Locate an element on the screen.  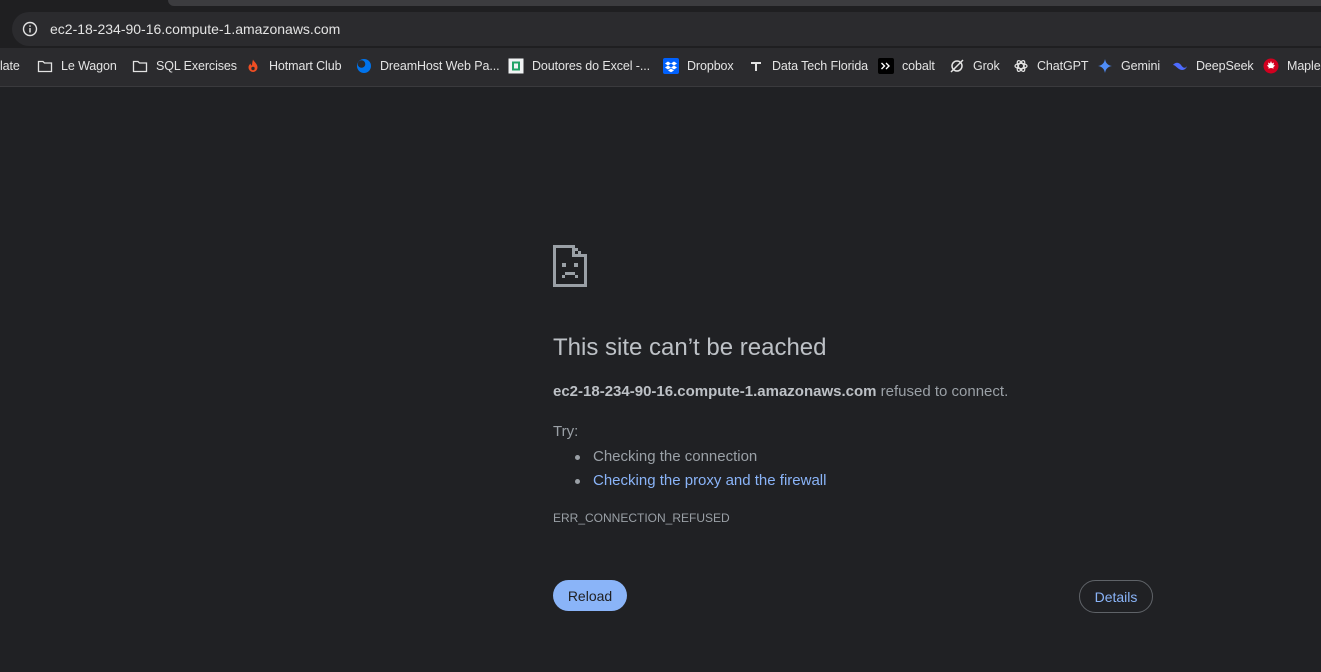
site-info-icon is located at coordinates (30, 29).